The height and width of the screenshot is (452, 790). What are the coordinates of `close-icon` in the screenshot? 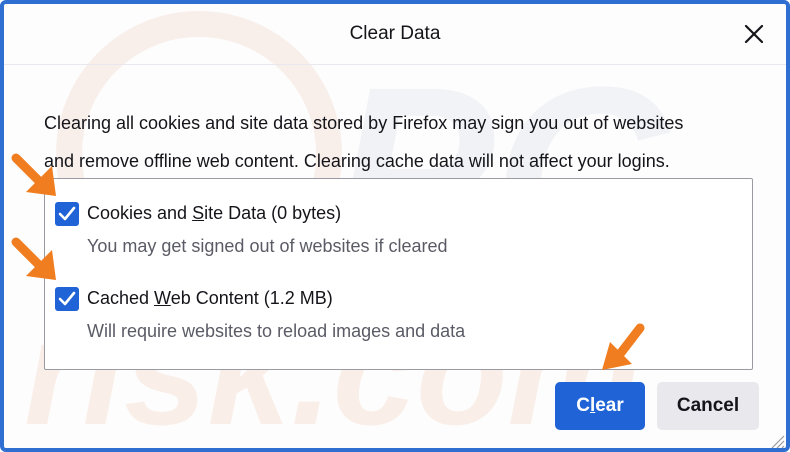 It's located at (754, 34).